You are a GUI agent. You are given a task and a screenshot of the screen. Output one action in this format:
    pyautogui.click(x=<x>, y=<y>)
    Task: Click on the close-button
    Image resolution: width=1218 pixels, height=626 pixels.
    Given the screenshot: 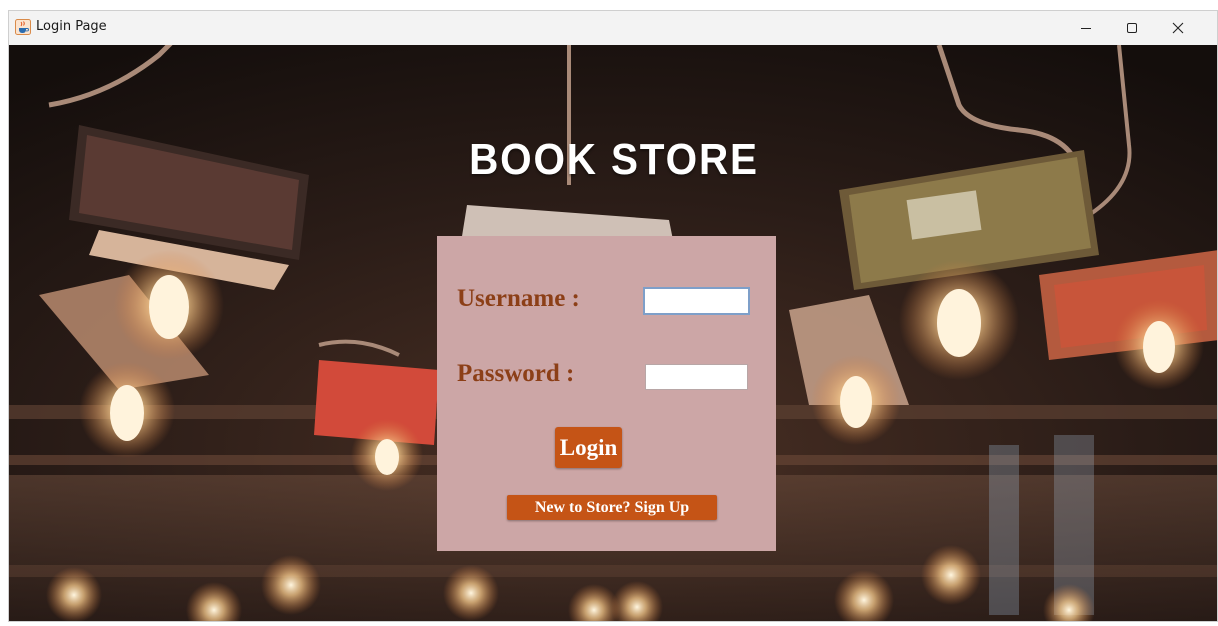 What is the action you would take?
    pyautogui.click(x=1178, y=28)
    